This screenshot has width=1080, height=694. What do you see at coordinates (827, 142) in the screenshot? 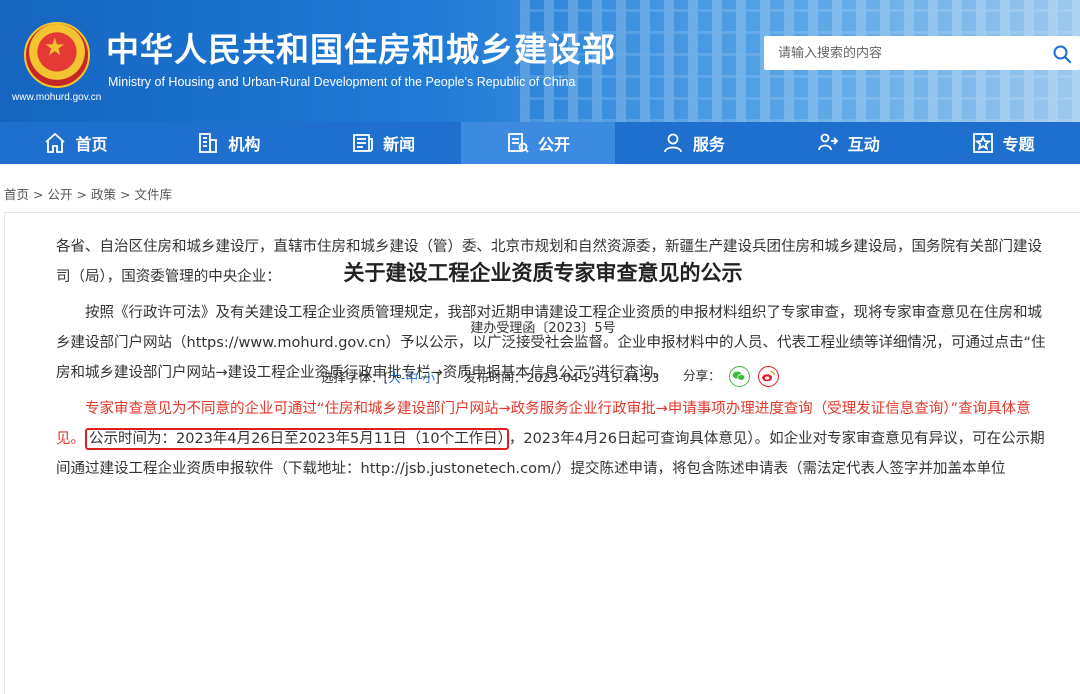
I see `interaction-icon` at bounding box center [827, 142].